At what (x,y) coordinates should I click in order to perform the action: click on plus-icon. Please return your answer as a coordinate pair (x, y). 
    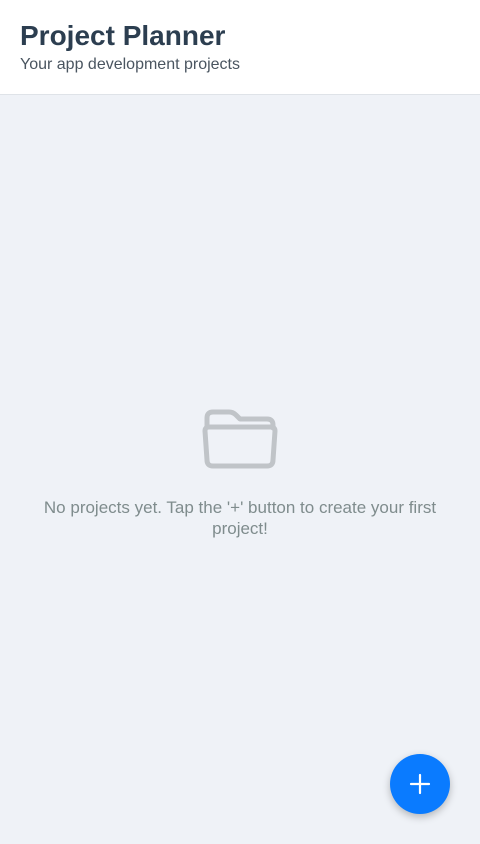
    Looking at the image, I should click on (420, 784).